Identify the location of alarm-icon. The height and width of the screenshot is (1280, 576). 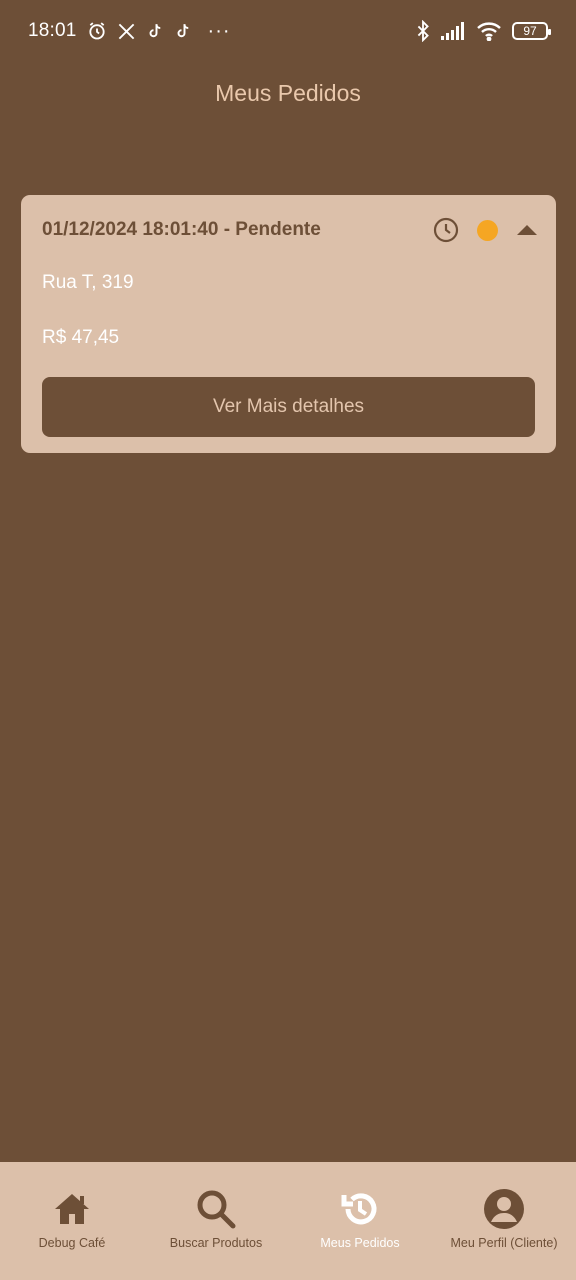
(97, 31).